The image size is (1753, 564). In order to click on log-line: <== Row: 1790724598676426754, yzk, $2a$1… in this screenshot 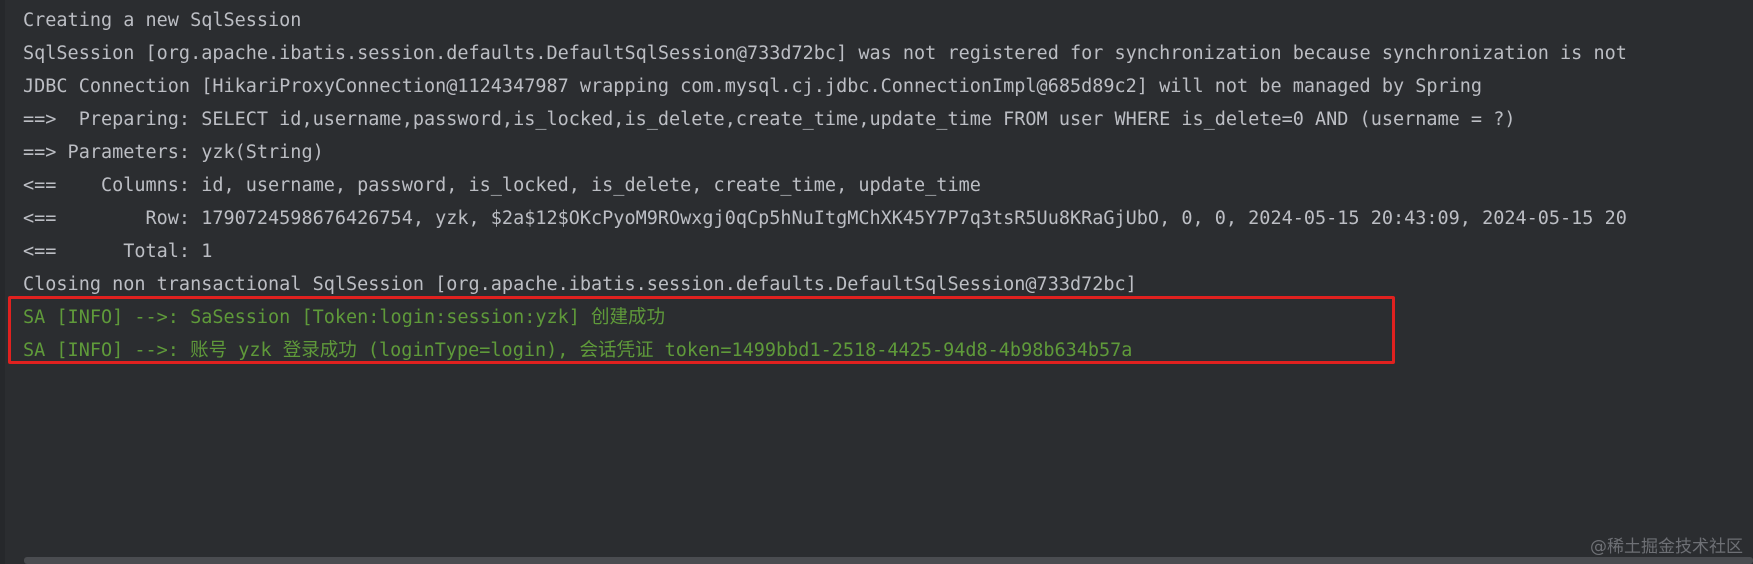, I will do `click(825, 218)`.